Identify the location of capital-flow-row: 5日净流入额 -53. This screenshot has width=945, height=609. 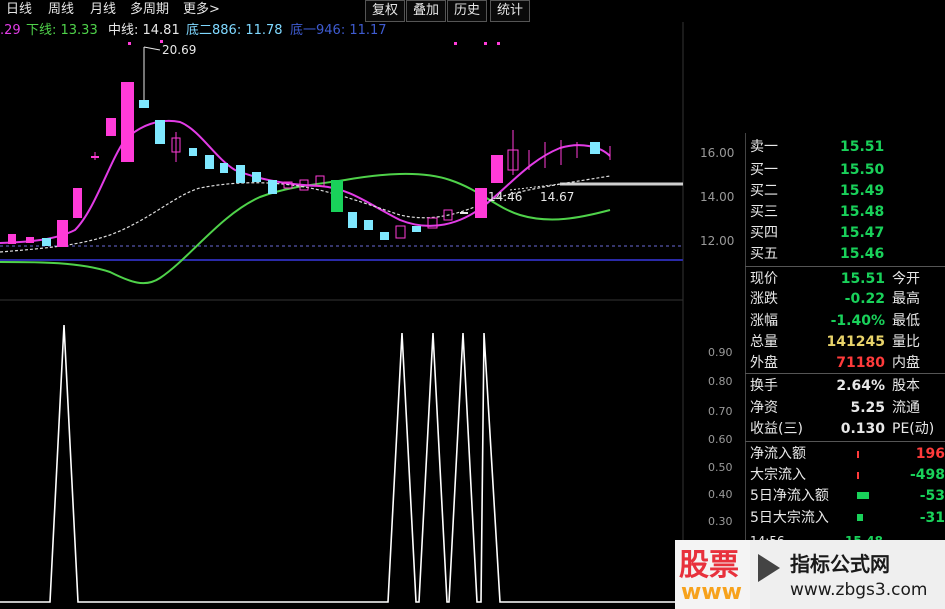
(845, 496).